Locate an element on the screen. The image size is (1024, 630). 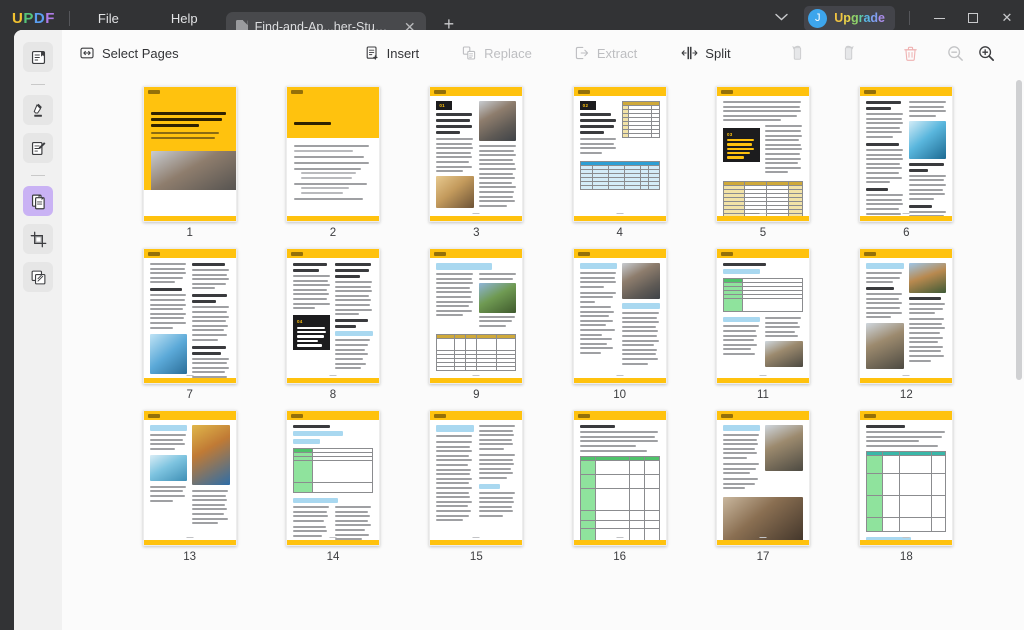
thumbnail-cell: 16 is located at coordinates (619, 486).